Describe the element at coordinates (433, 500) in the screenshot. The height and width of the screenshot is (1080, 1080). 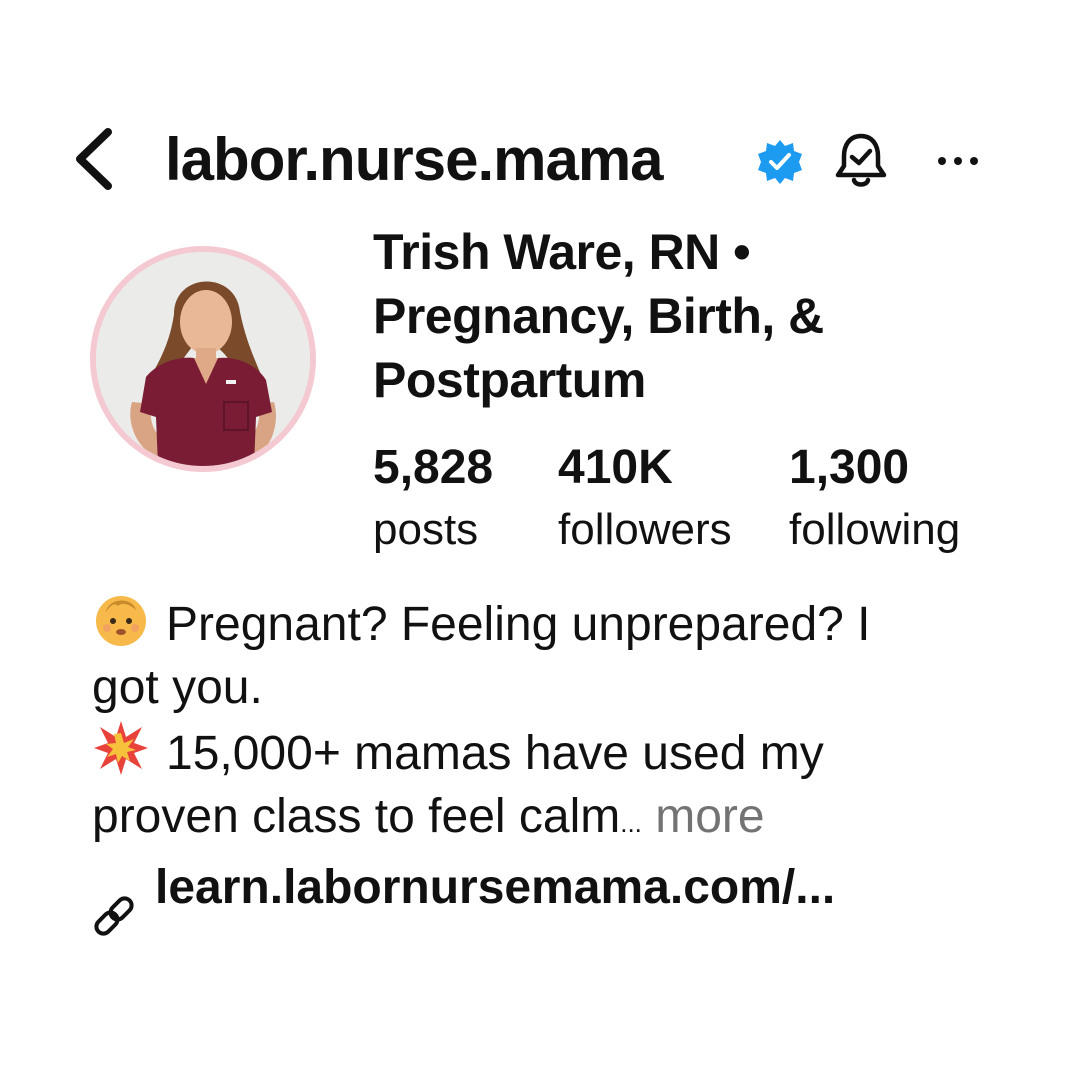
I see `posts-stat: 5,828 posts` at that location.